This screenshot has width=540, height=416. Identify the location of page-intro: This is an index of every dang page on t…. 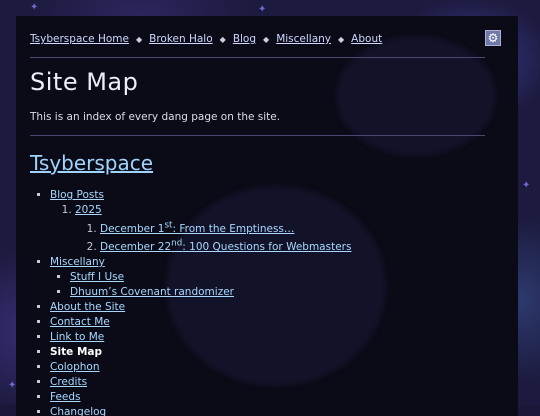
(155, 117).